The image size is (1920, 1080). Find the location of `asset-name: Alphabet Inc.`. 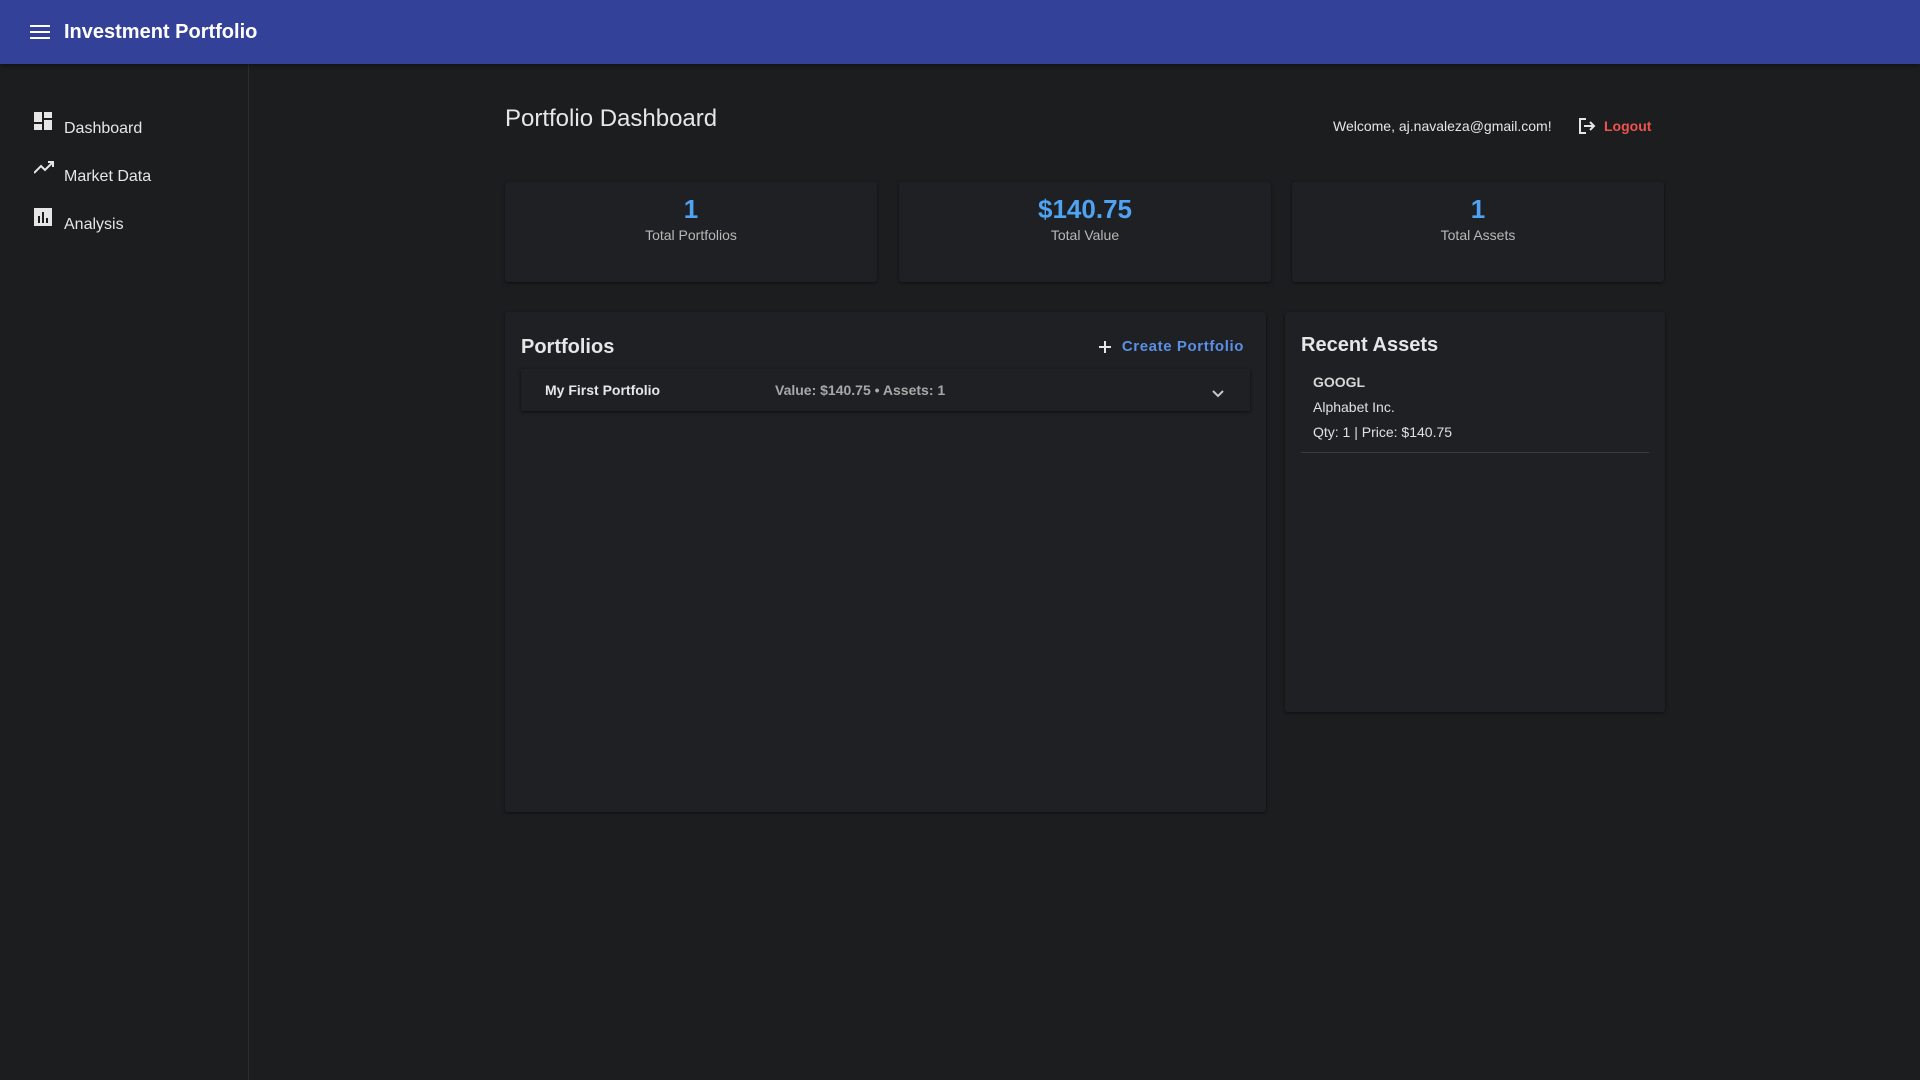

asset-name: Alphabet Inc. is located at coordinates (1354, 407).